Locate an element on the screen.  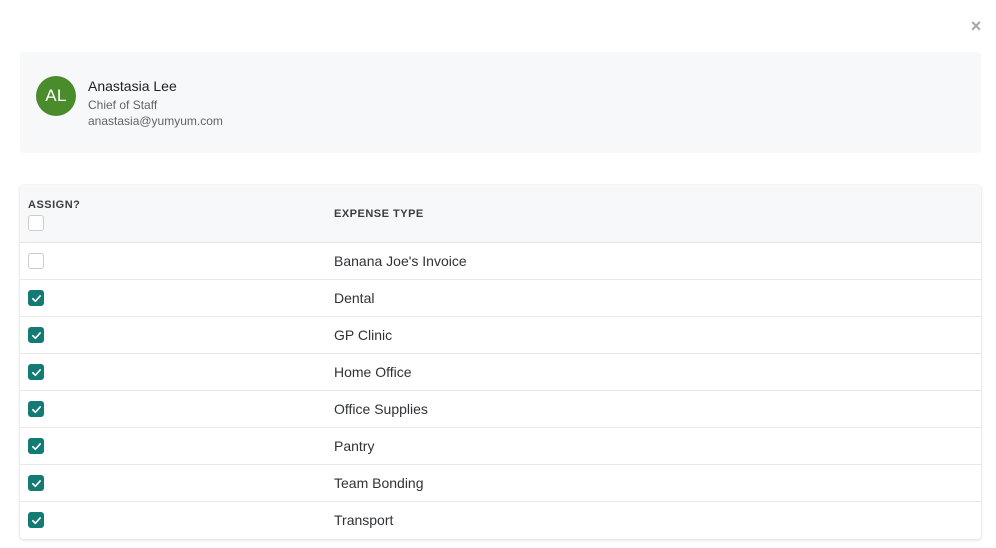
select-all-checkbox-wrapper is located at coordinates (36, 223).